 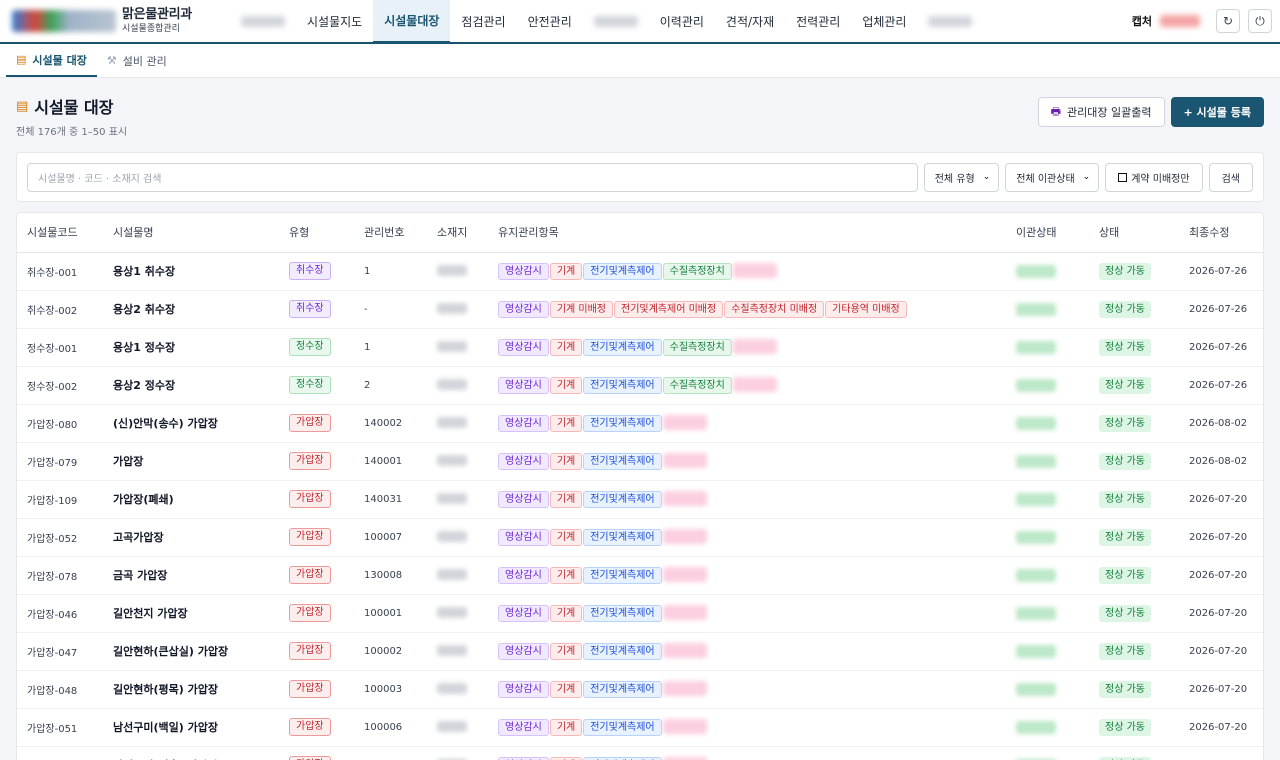 I want to click on facility-code: 가압장-049, so click(x=60, y=753).